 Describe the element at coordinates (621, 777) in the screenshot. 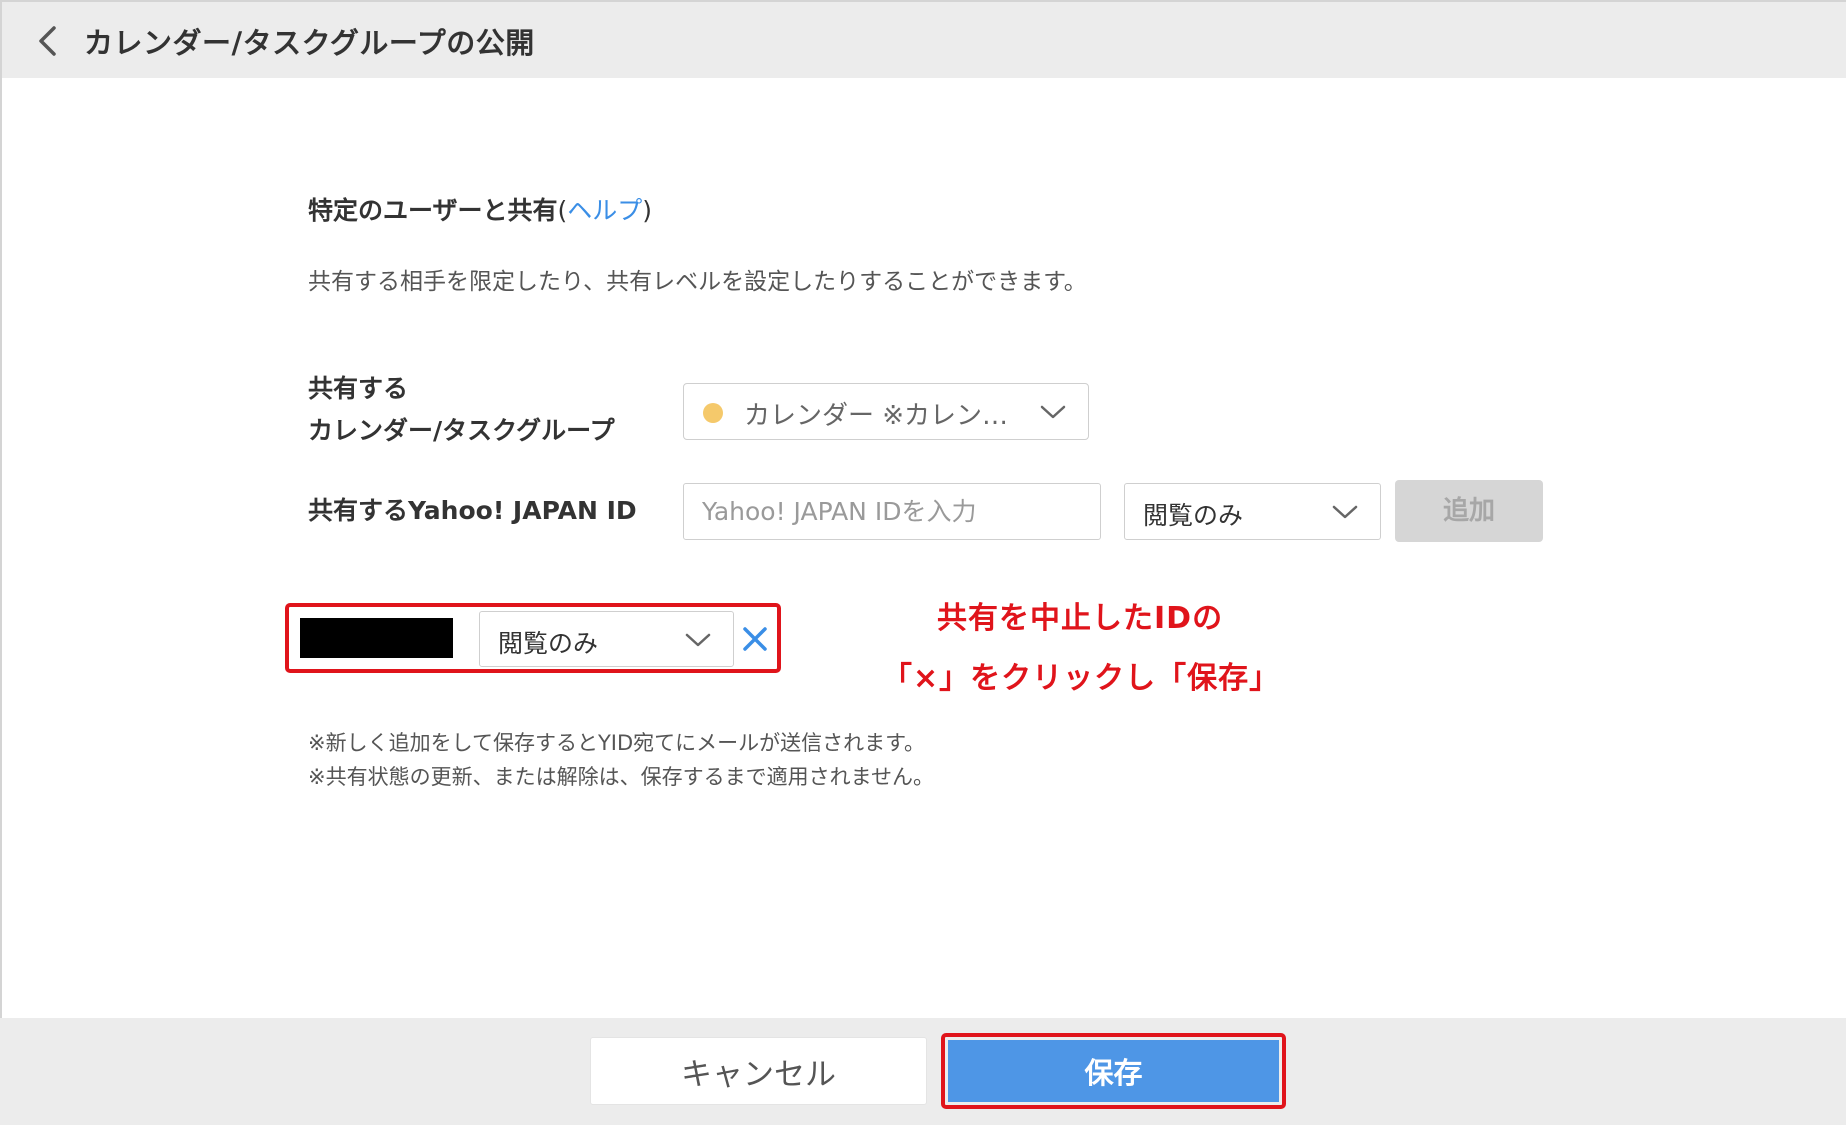

I see `note-line-2: ※共有状態の更新、または解除は、保存するまで適用されません。` at that location.